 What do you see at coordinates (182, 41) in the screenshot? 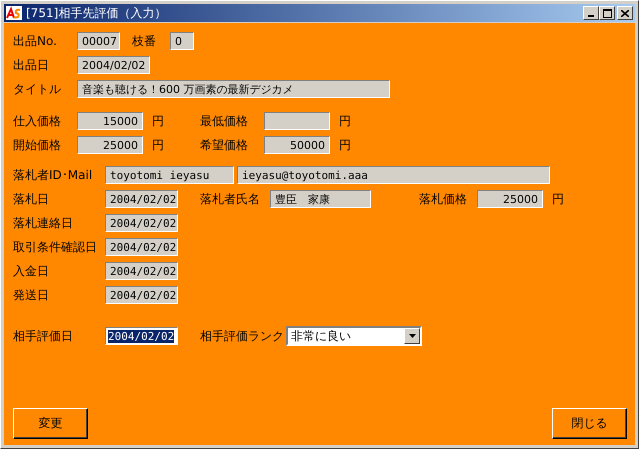
I see `text-field: 0` at bounding box center [182, 41].